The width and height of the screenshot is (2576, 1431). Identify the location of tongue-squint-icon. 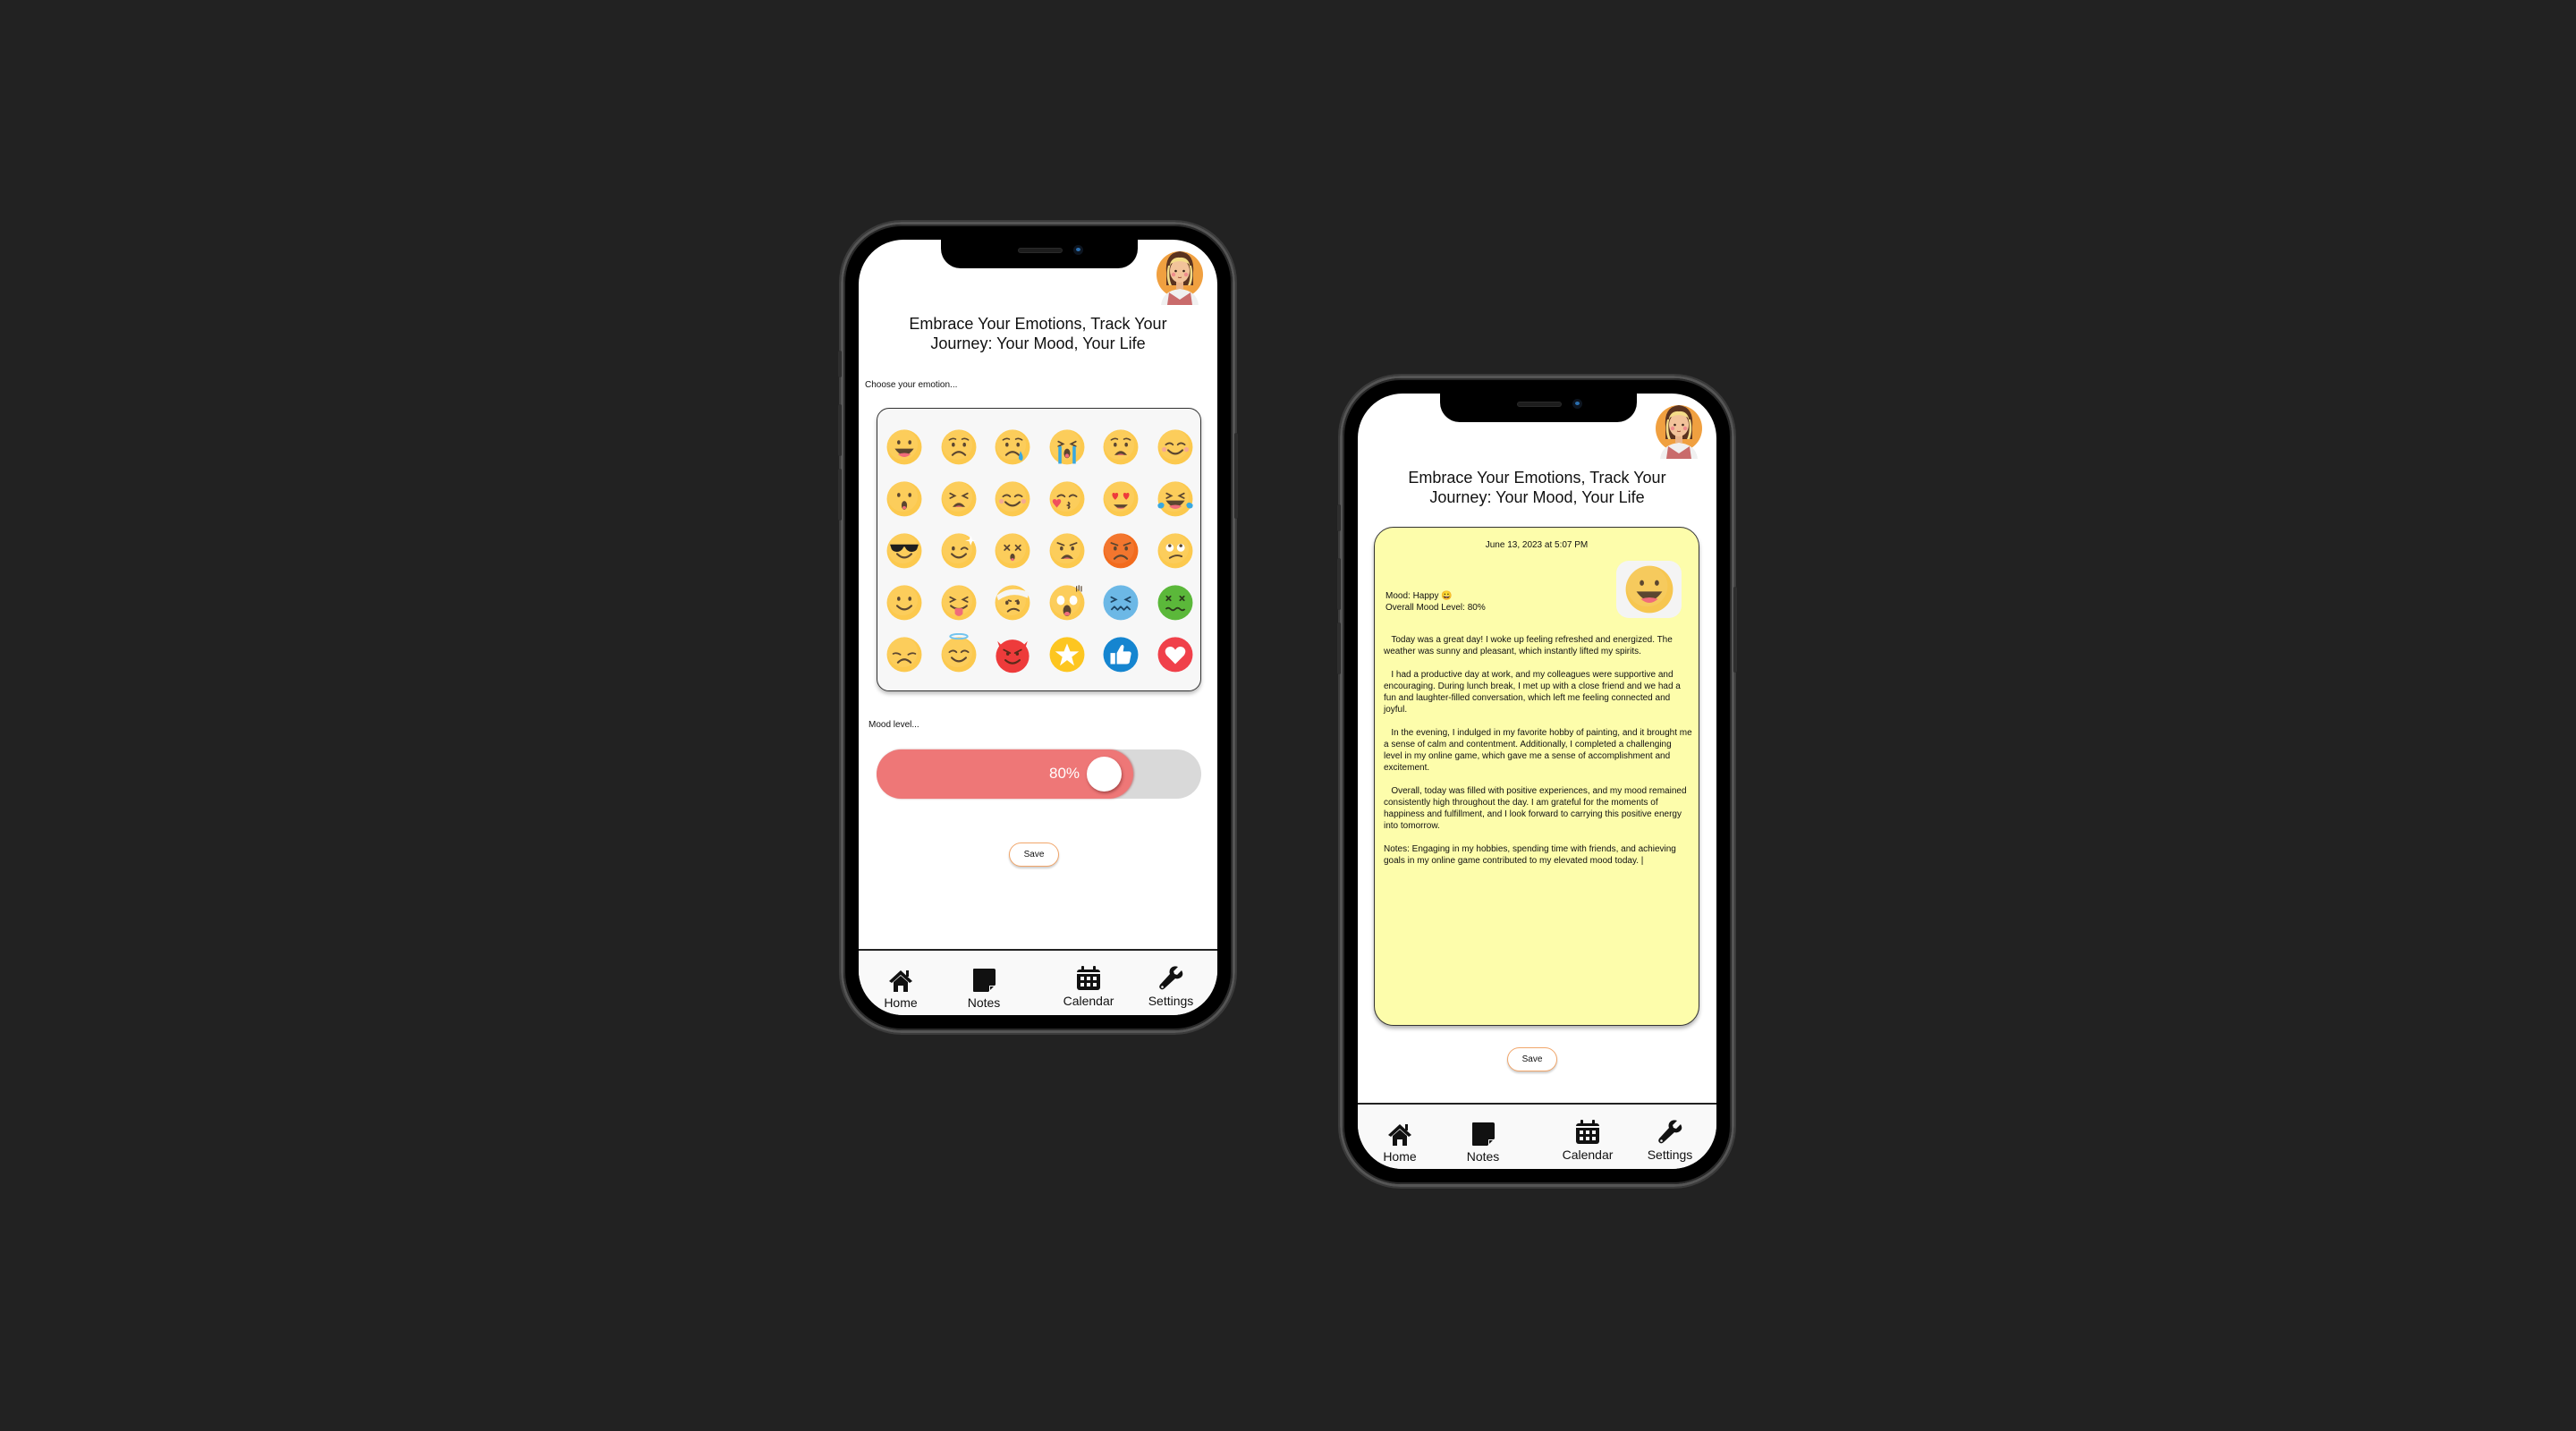
(958, 603).